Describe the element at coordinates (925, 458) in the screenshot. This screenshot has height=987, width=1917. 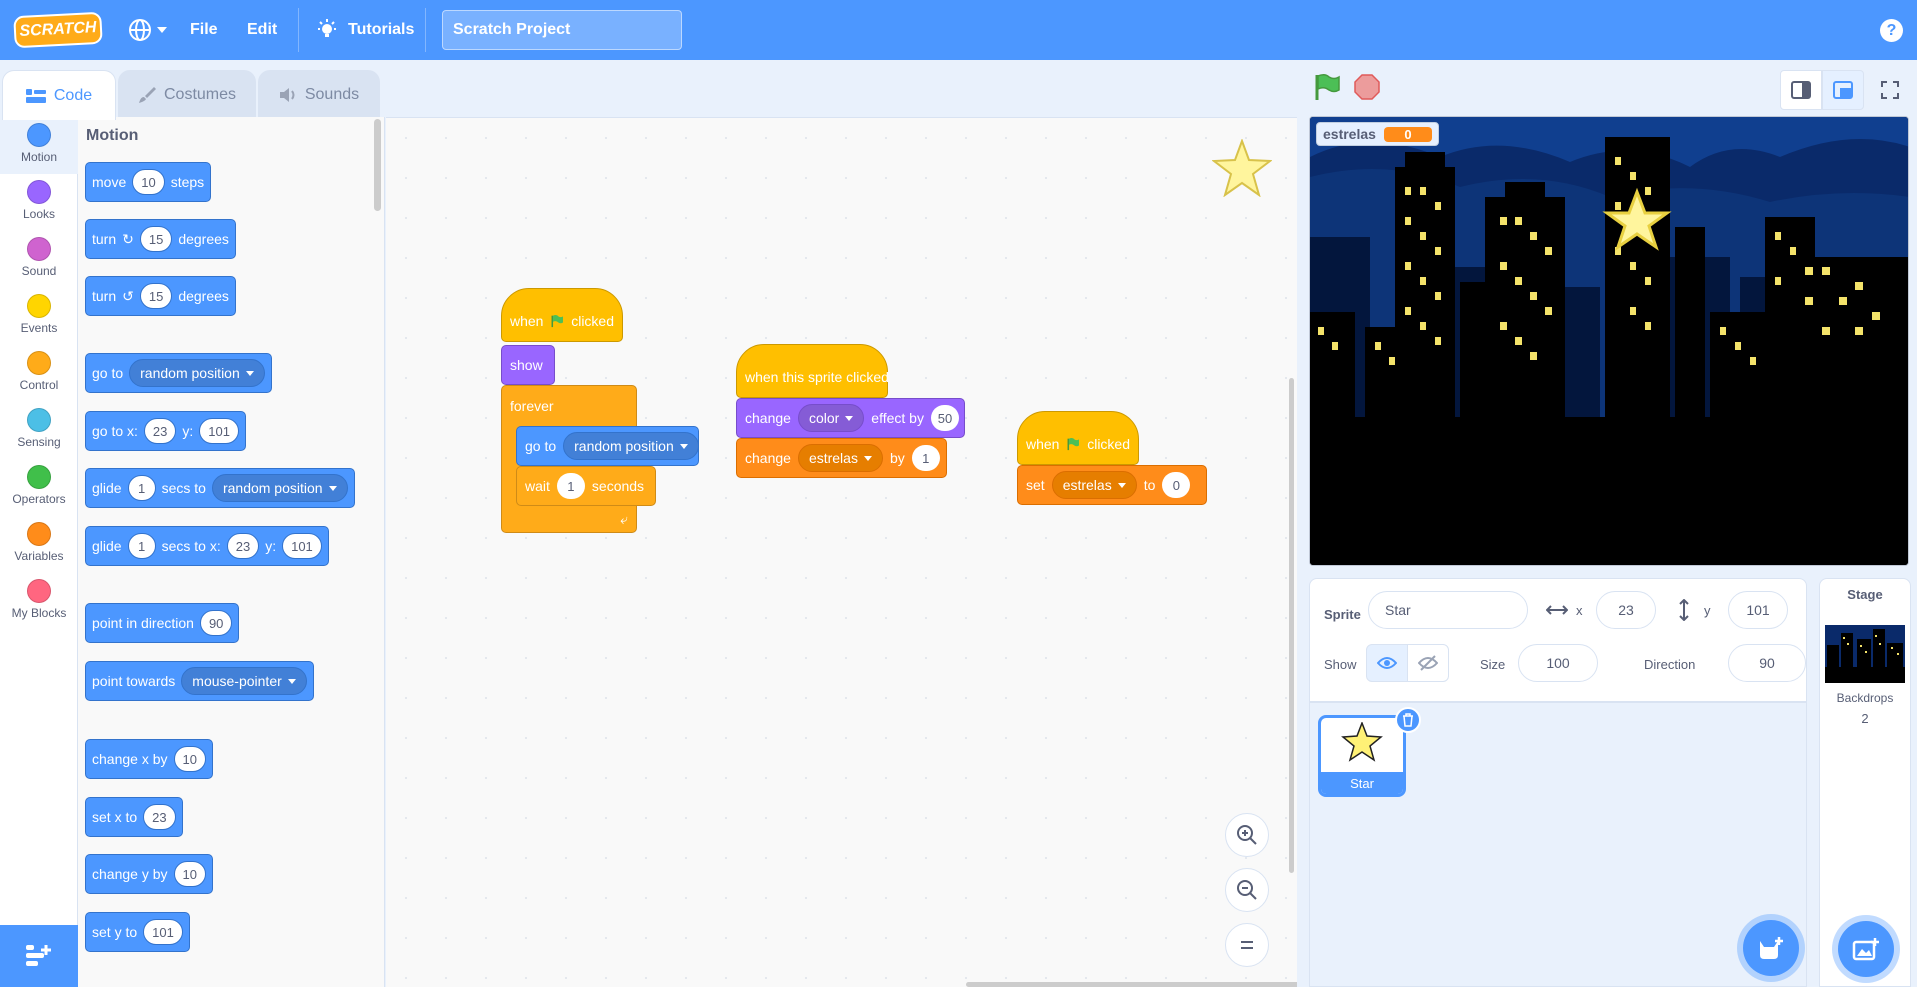
I see `change-value-input: 1` at that location.